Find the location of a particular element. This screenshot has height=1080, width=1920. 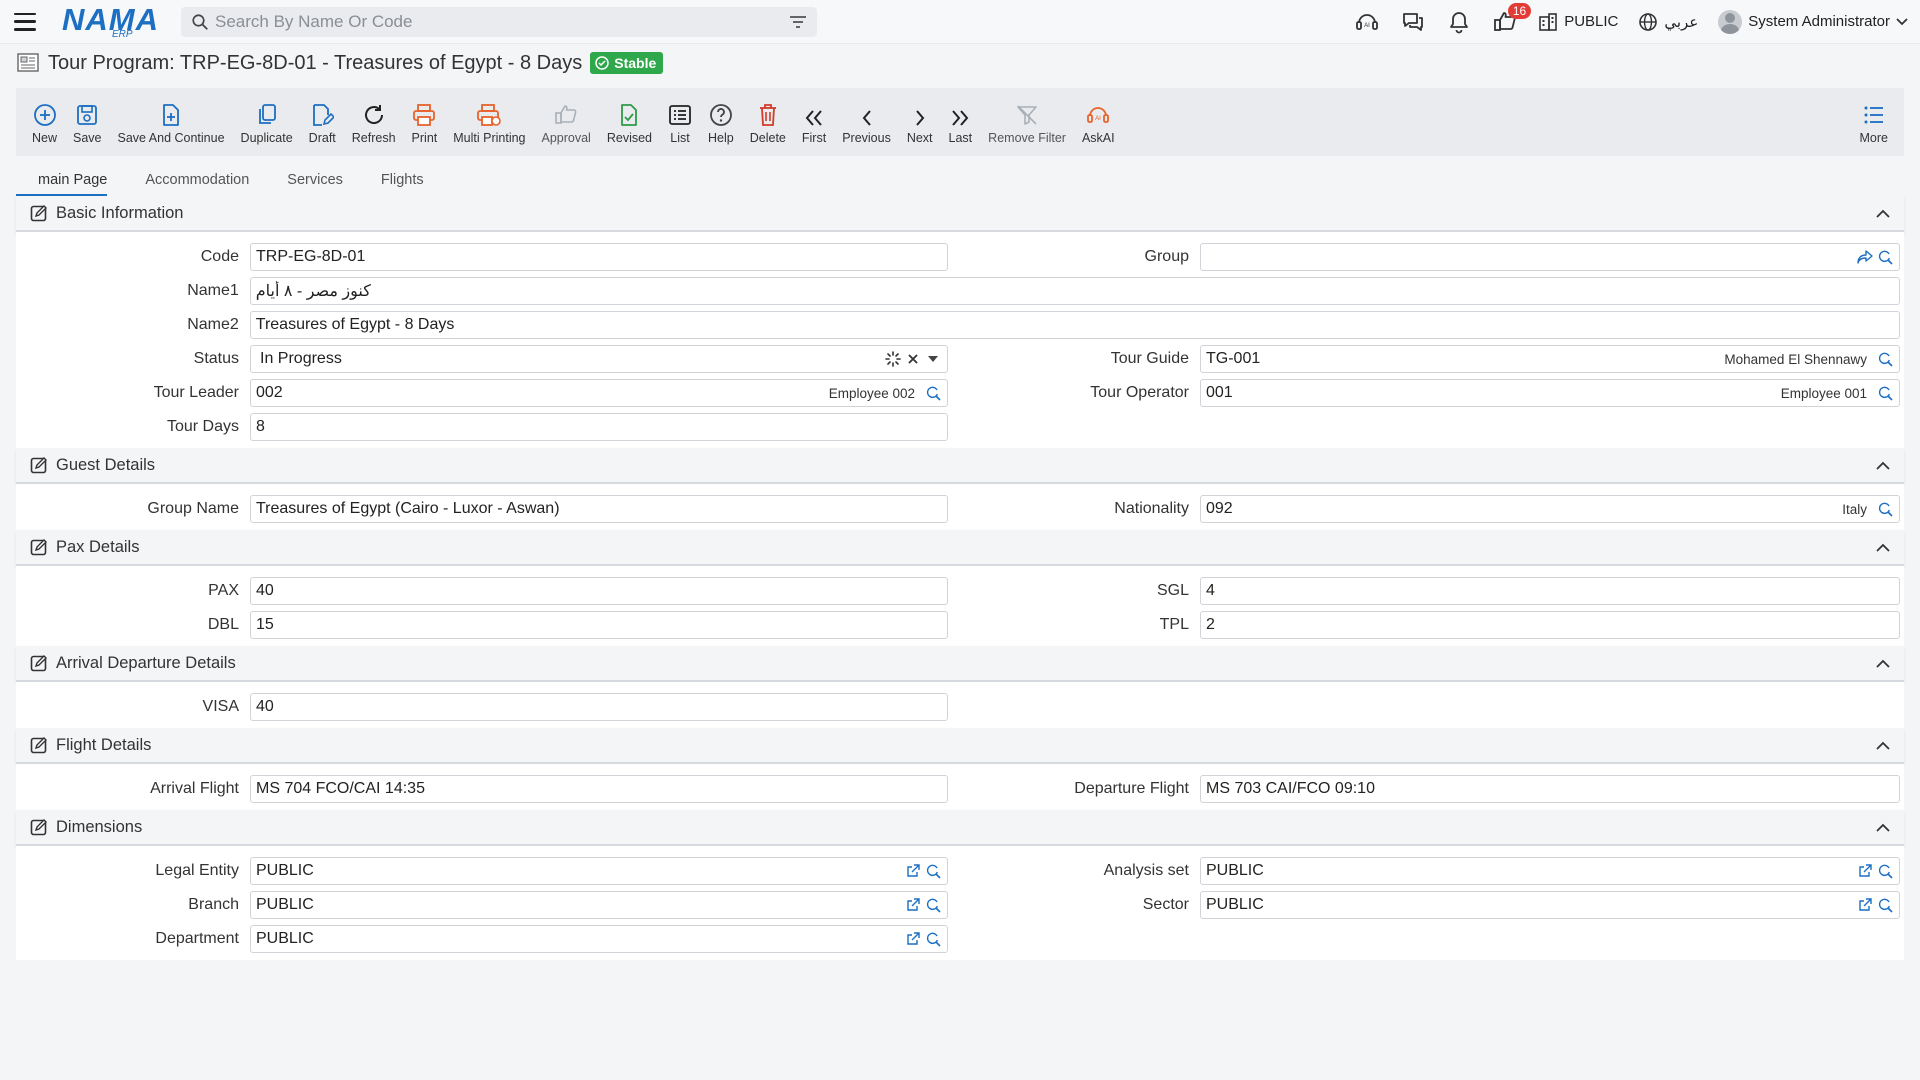

clear-icon is located at coordinates (913, 359).